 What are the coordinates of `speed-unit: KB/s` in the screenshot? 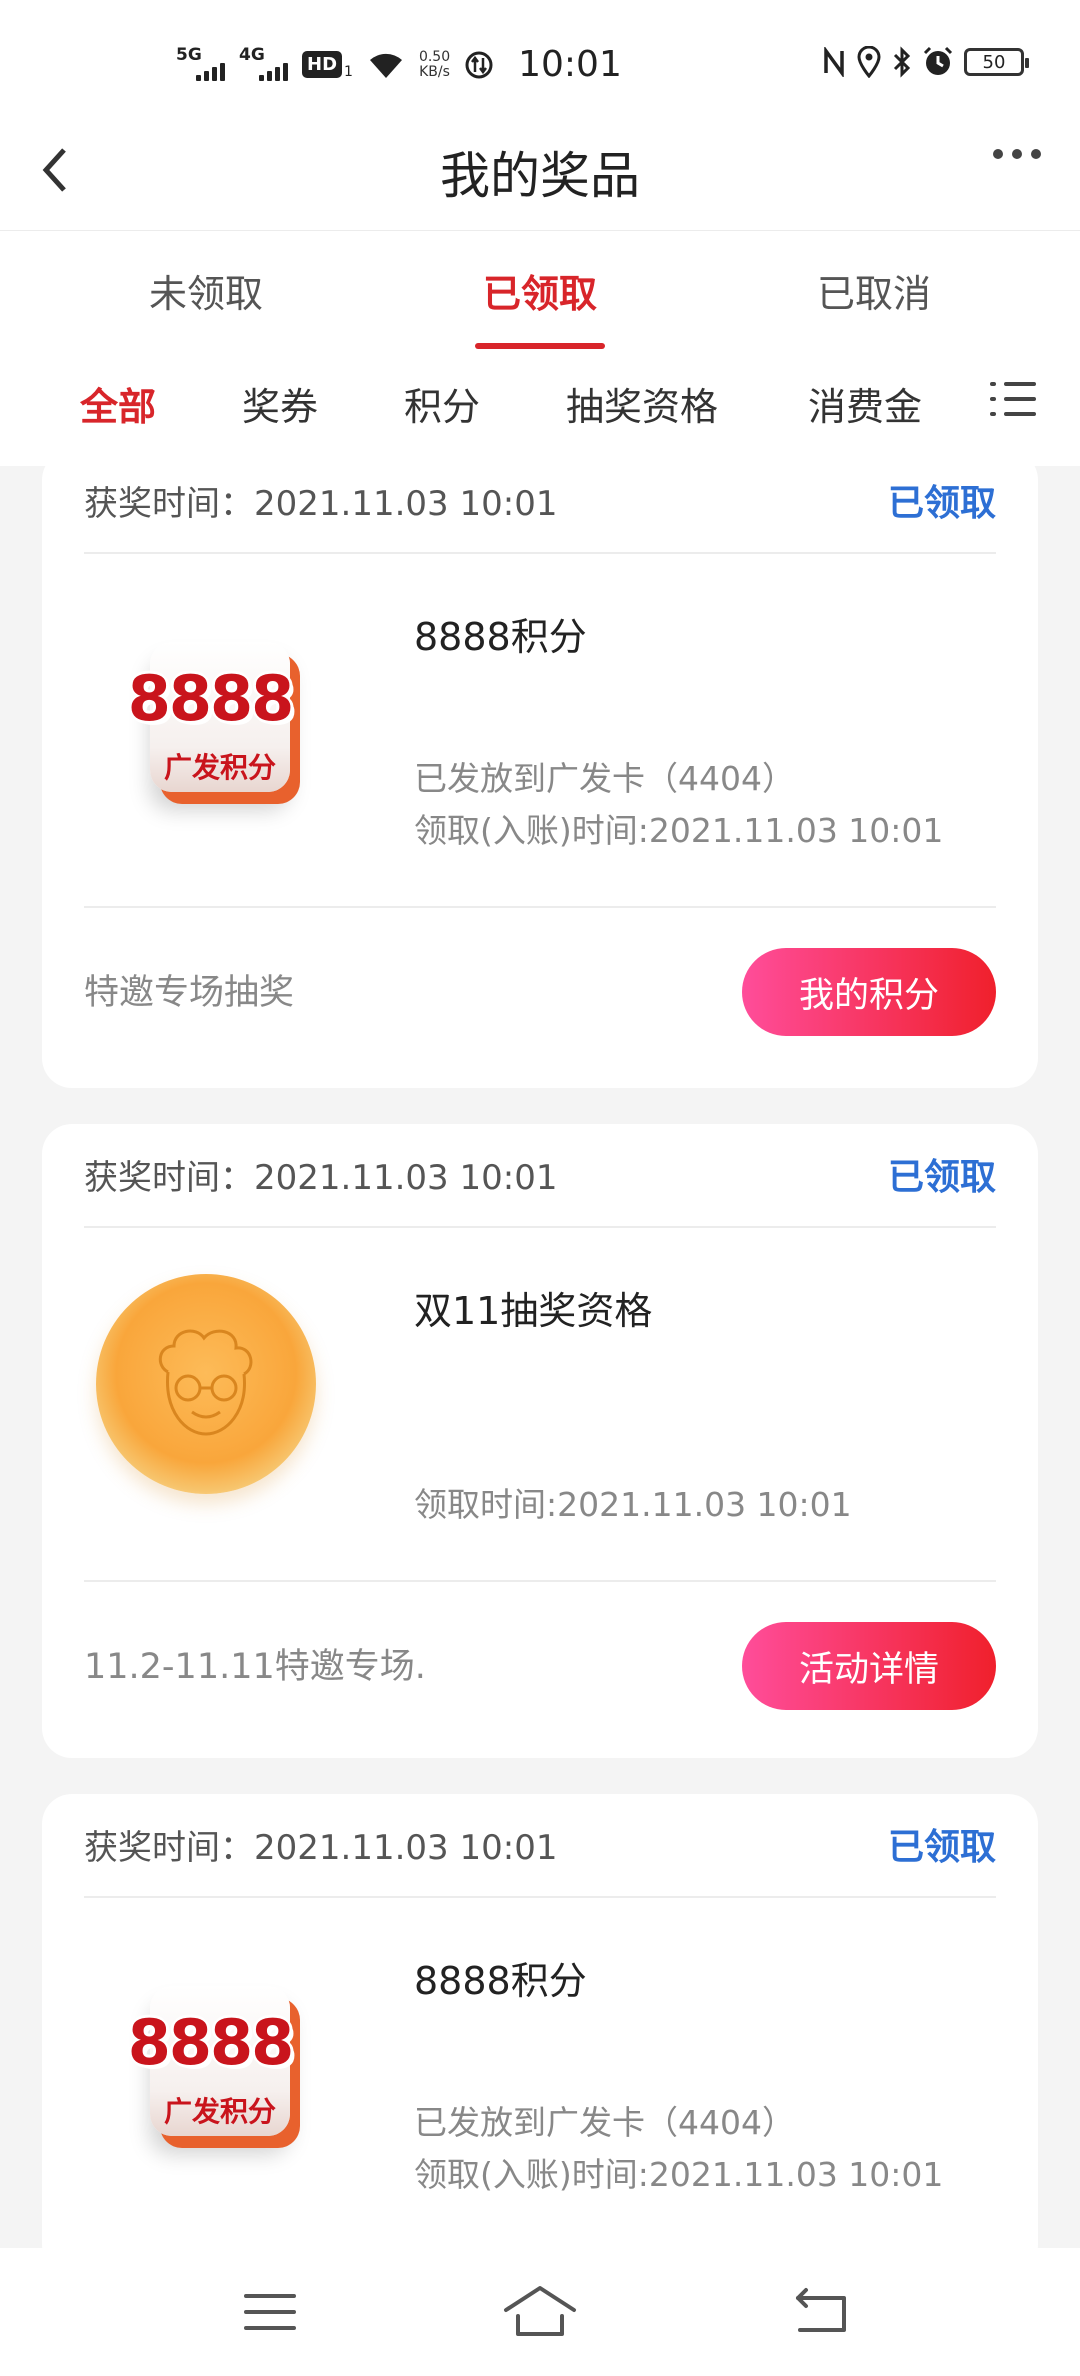 It's located at (434, 71).